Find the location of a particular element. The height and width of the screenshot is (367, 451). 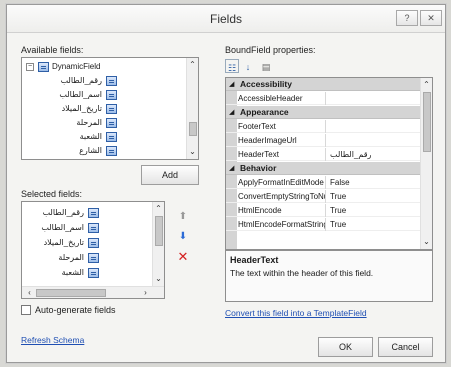

collapse-icon: − is located at coordinates (30, 67).